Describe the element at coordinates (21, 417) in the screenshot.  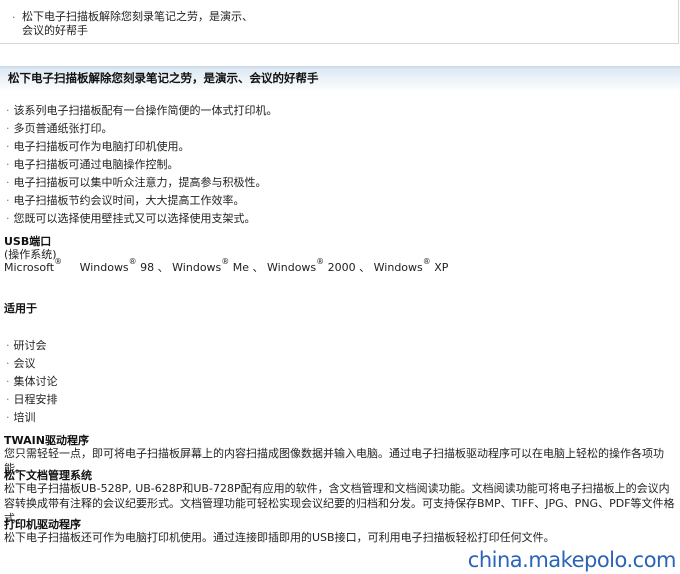
I see `list-item: · 培训` at that location.